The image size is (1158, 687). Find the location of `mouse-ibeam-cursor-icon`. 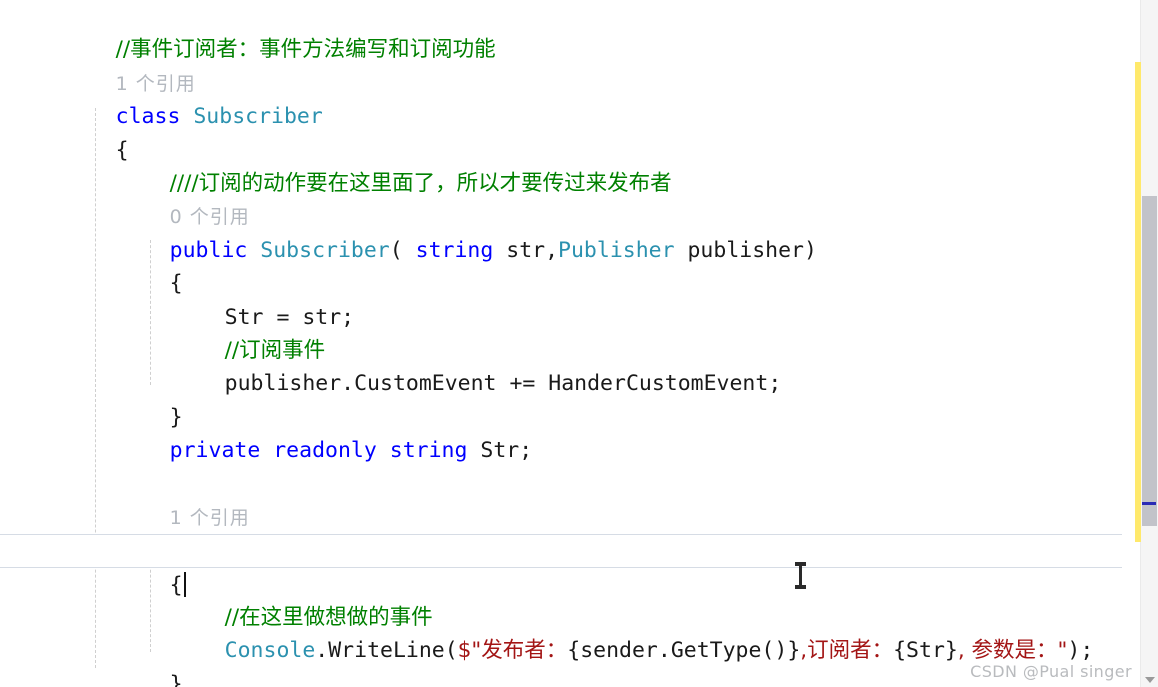

mouse-ibeam-cursor-icon is located at coordinates (800, 575).